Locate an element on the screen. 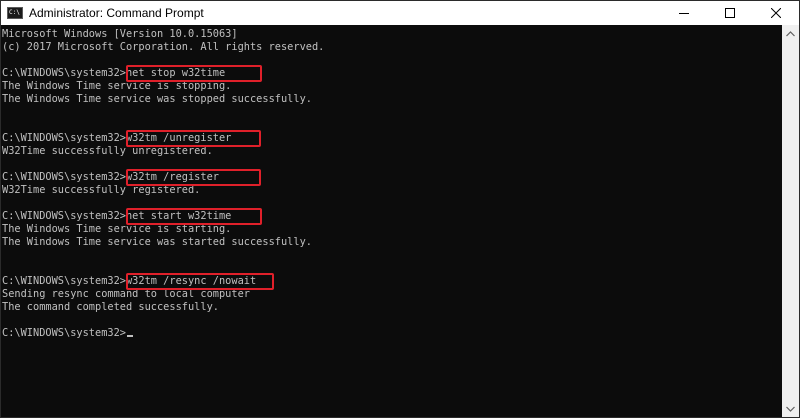 The image size is (800, 418). highlight-net-stop-w32time is located at coordinates (194, 73).